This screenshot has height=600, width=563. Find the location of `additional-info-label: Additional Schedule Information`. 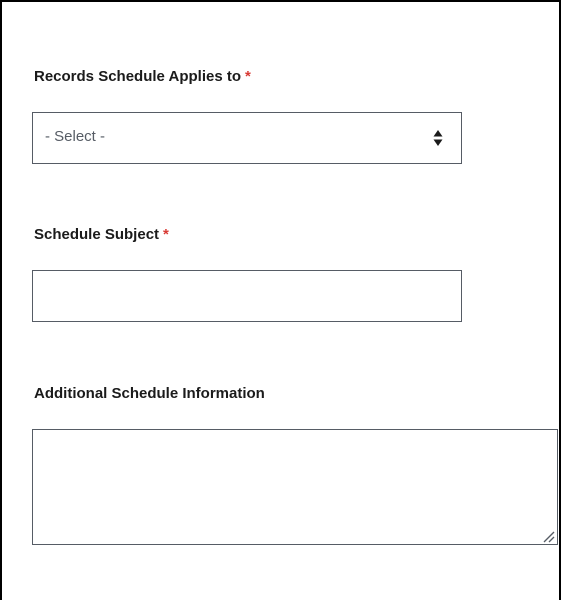

additional-info-label: Additional Schedule Information is located at coordinates (149, 393).